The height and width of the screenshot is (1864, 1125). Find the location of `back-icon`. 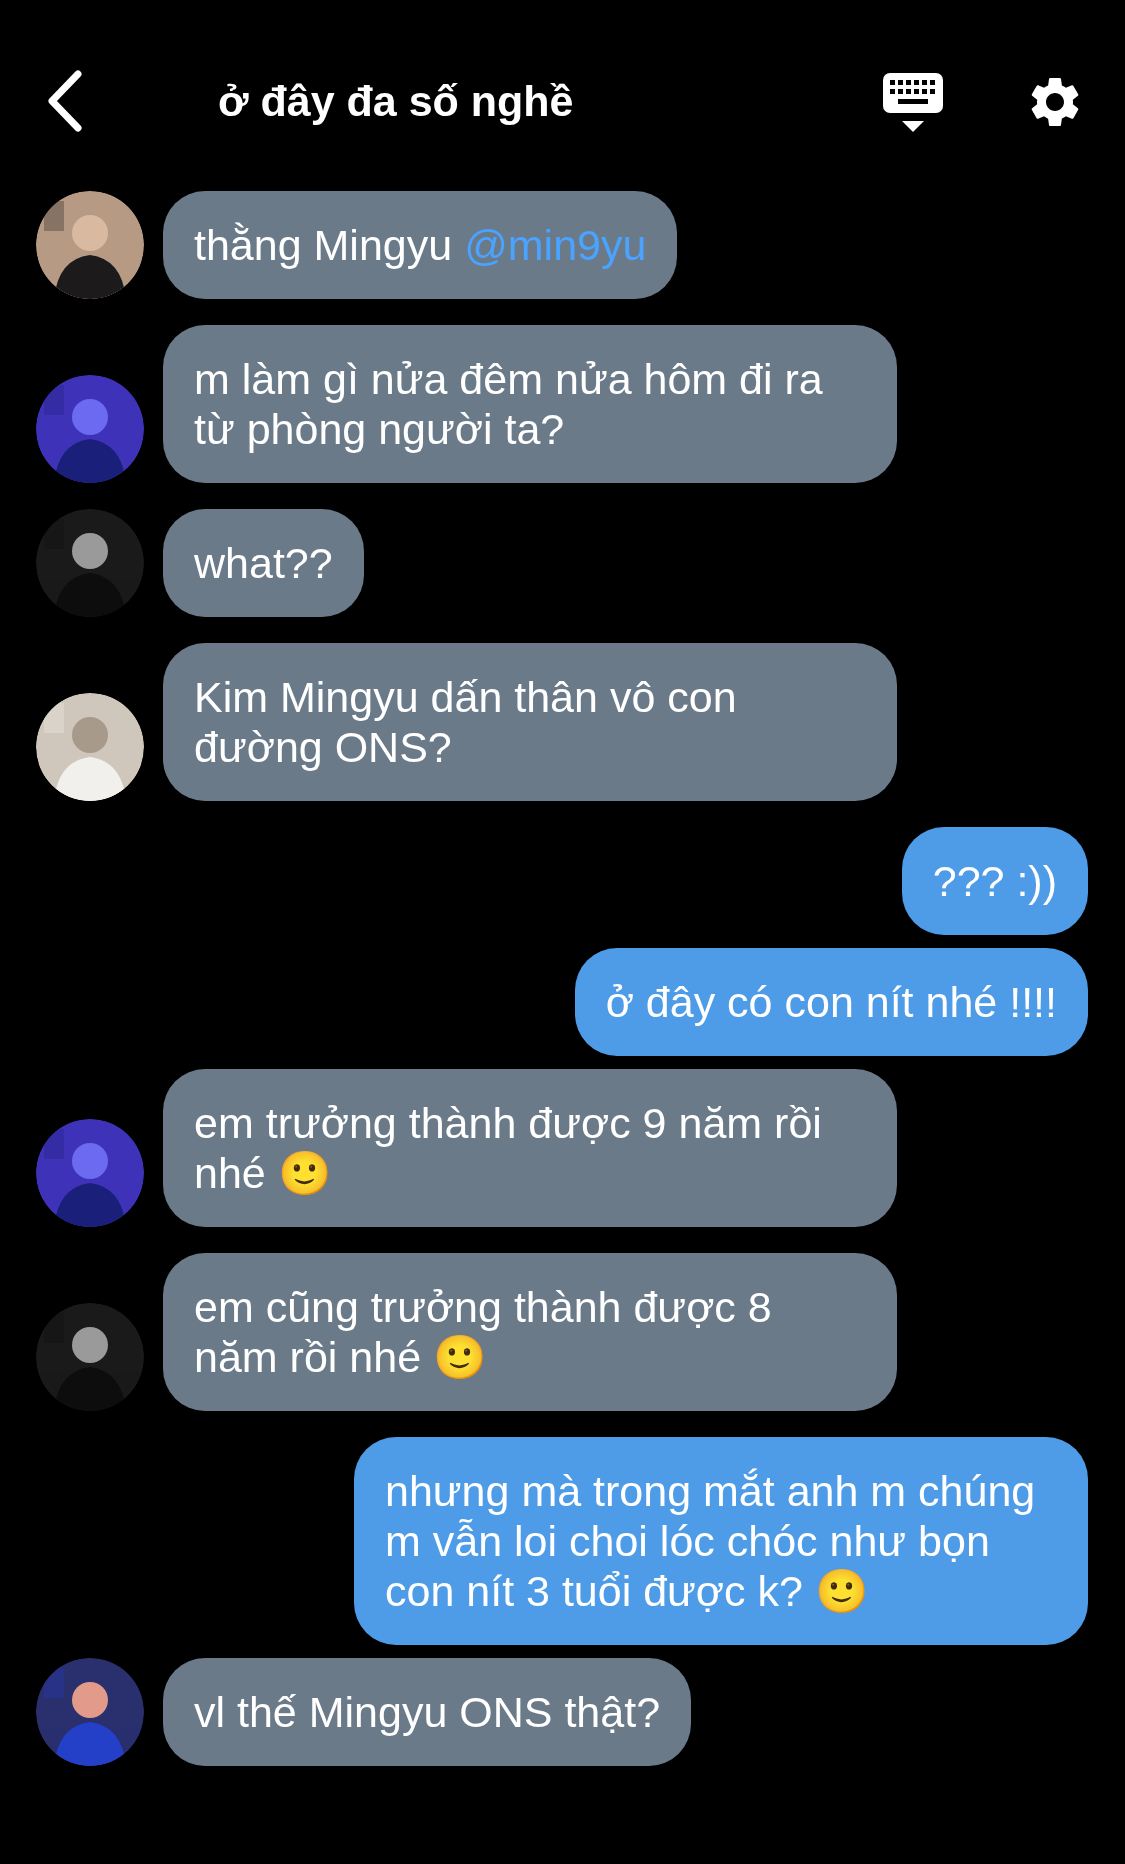

back-icon is located at coordinates (64, 101).